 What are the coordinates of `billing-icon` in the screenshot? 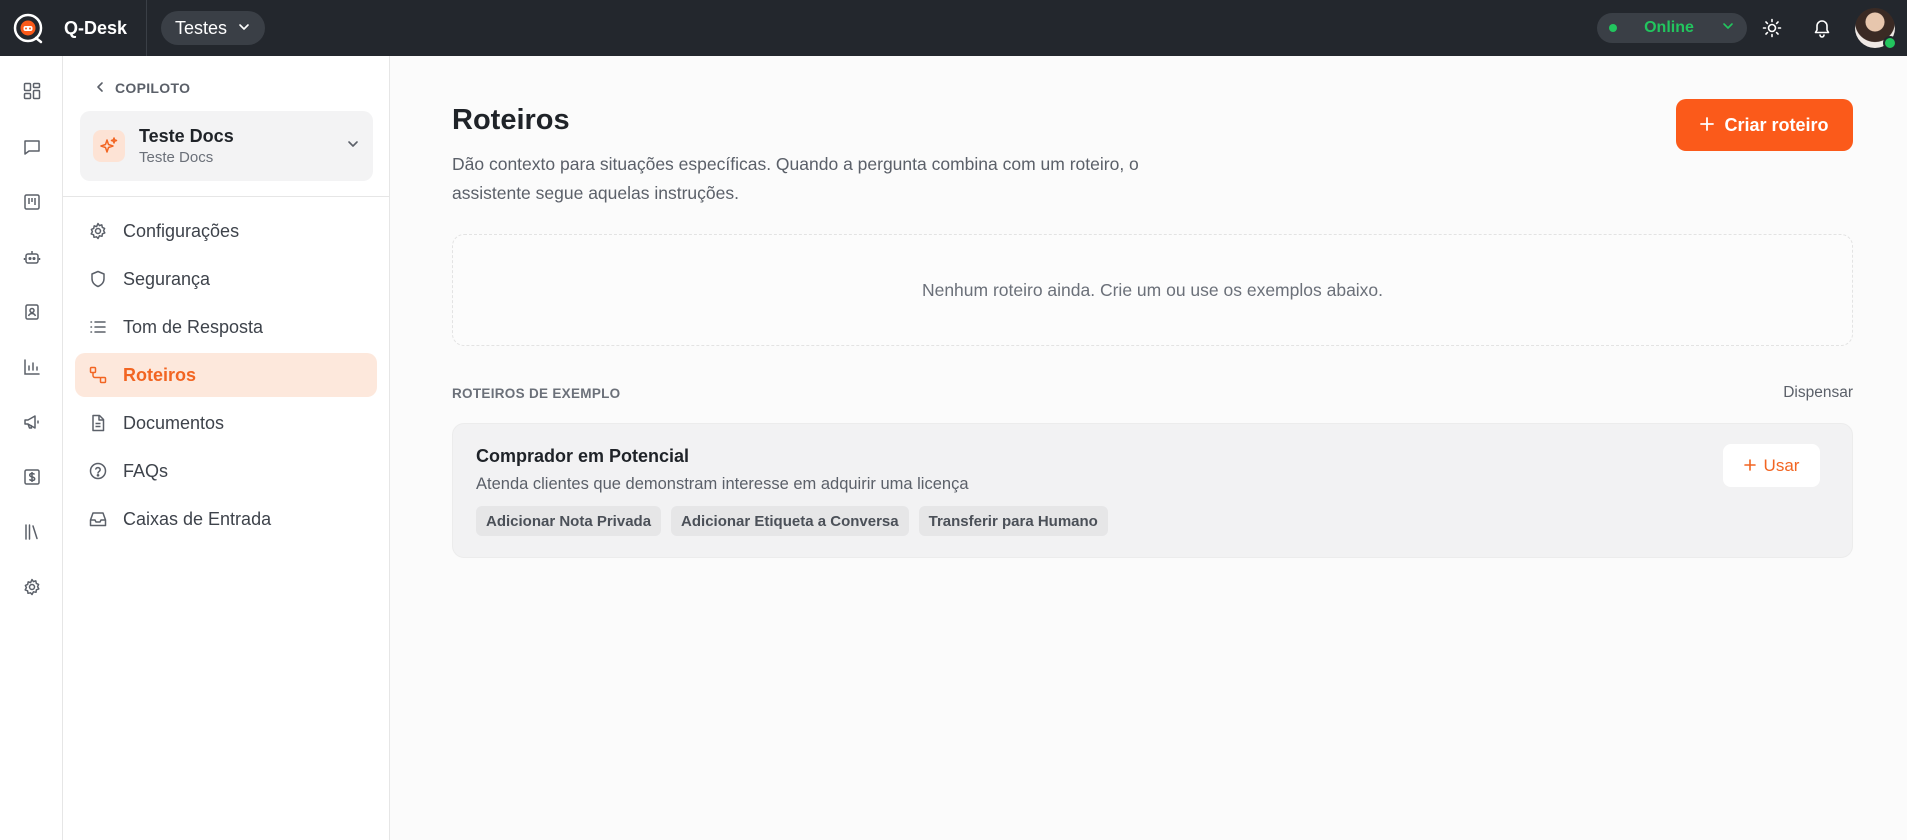 It's located at (31, 477).